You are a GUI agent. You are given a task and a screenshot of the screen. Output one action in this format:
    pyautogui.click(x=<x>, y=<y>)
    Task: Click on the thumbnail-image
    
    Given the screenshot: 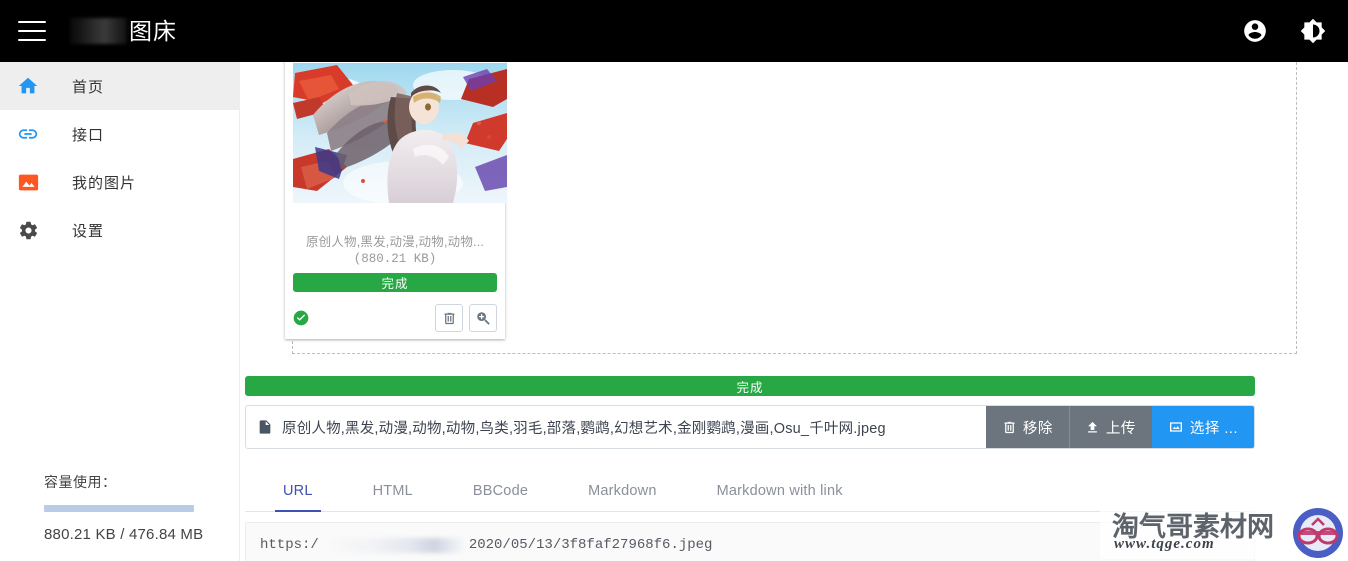 What is the action you would take?
    pyautogui.click(x=400, y=133)
    